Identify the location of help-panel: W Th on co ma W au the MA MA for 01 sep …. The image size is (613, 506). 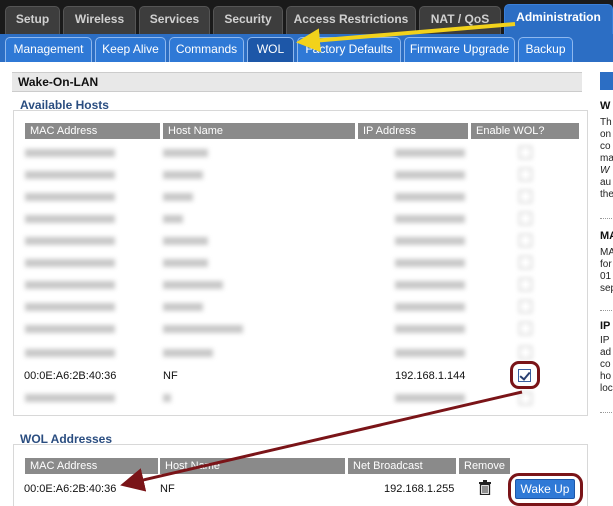
(604, 289).